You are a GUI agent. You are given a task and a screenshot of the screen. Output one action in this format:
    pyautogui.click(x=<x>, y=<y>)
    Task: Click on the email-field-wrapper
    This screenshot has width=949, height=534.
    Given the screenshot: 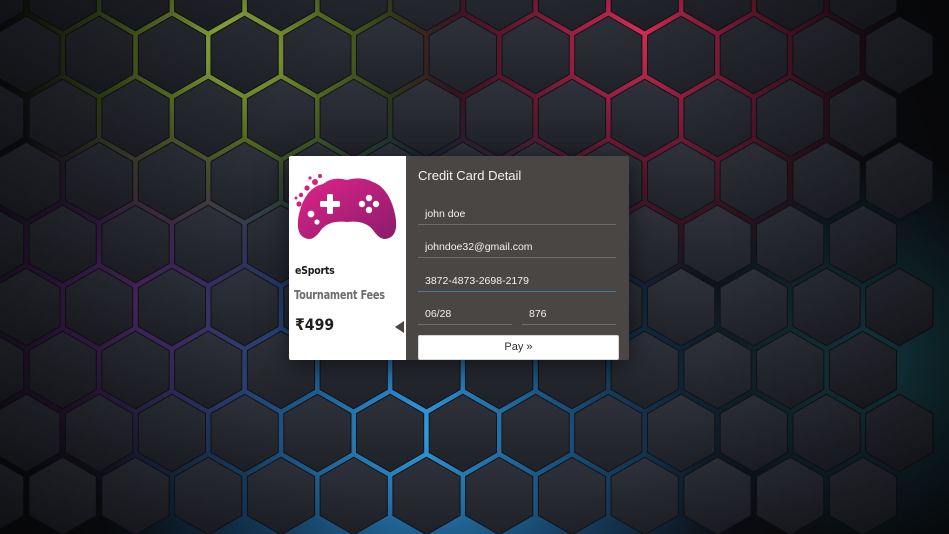 What is the action you would take?
    pyautogui.click(x=517, y=246)
    